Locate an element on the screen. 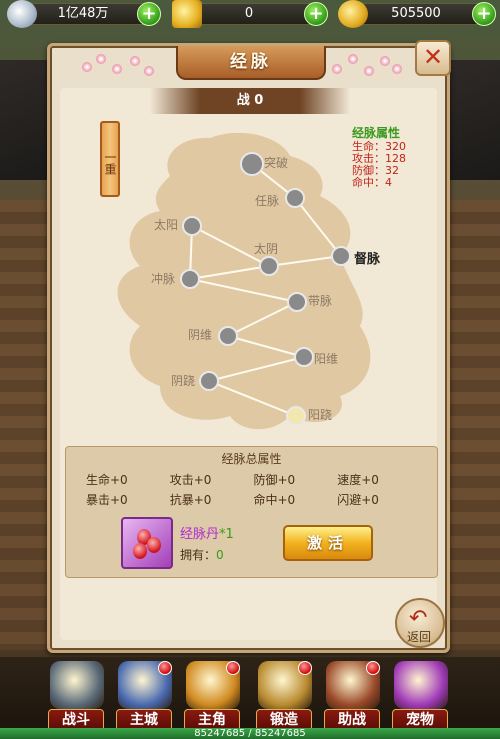 The width and height of the screenshot is (500, 739). total-title: 经脉总属性 is located at coordinates (251, 459).